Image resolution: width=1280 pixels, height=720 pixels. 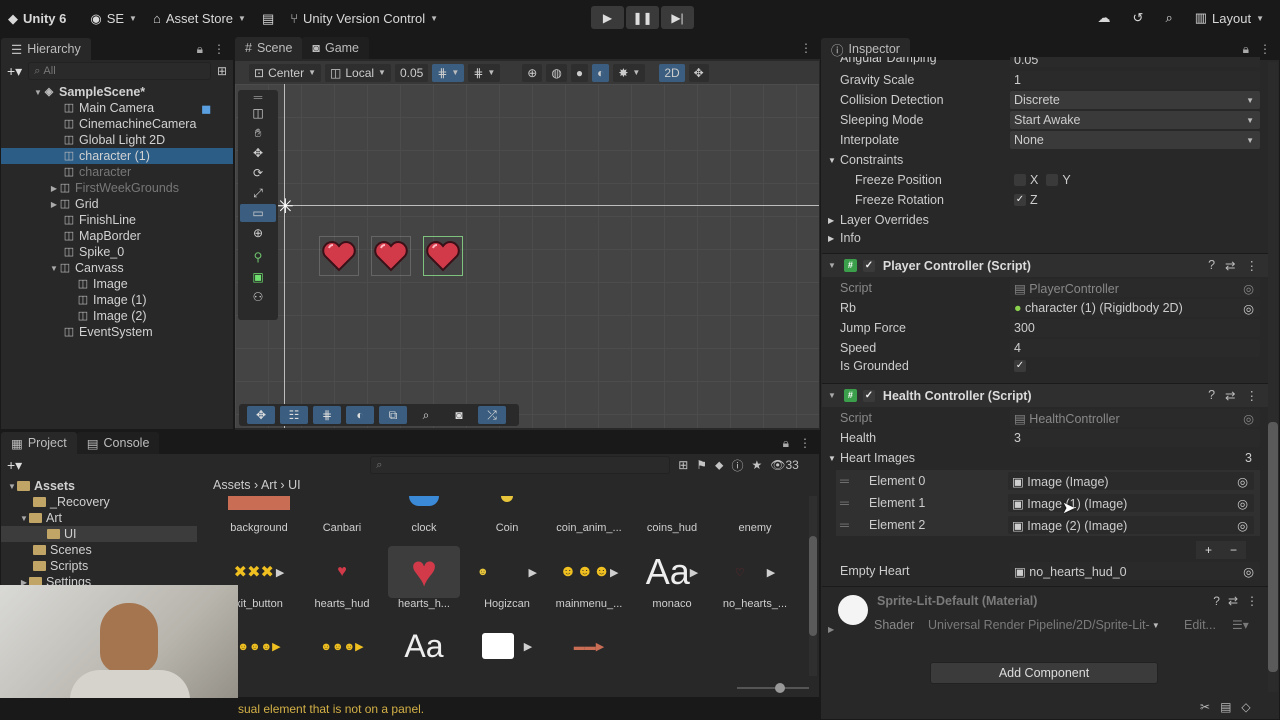 What do you see at coordinates (1045, 238) in the screenshot?
I see `info-foldout: ▶ Info` at bounding box center [1045, 238].